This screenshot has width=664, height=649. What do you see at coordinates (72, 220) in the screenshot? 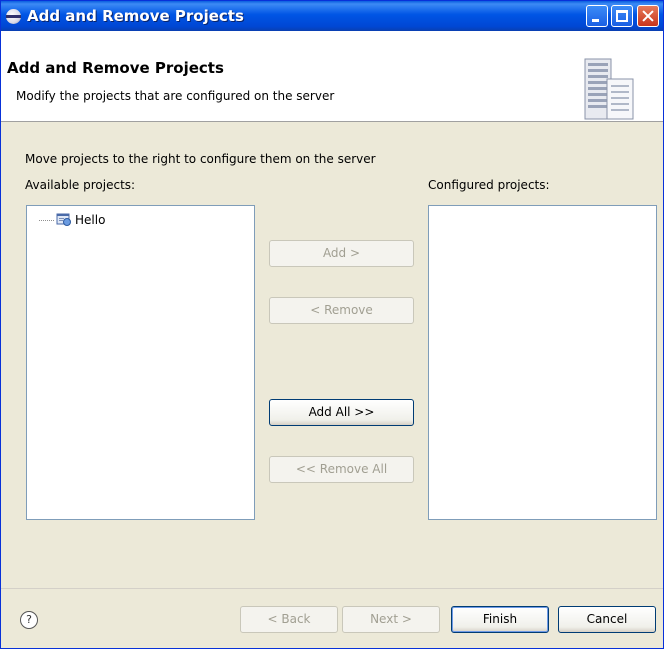
I see `tree-item-hello: Hello` at bounding box center [72, 220].